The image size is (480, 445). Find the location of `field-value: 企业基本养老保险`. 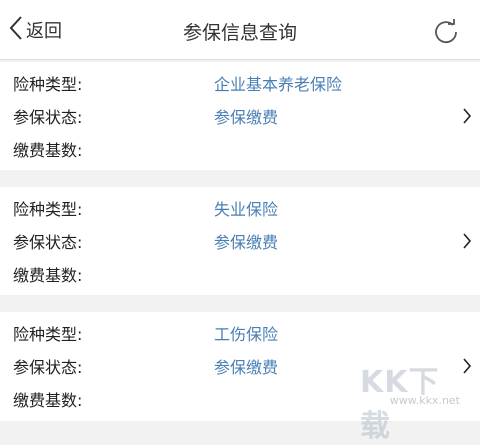

field-value: 企业基本养老保险 is located at coordinates (278, 84).